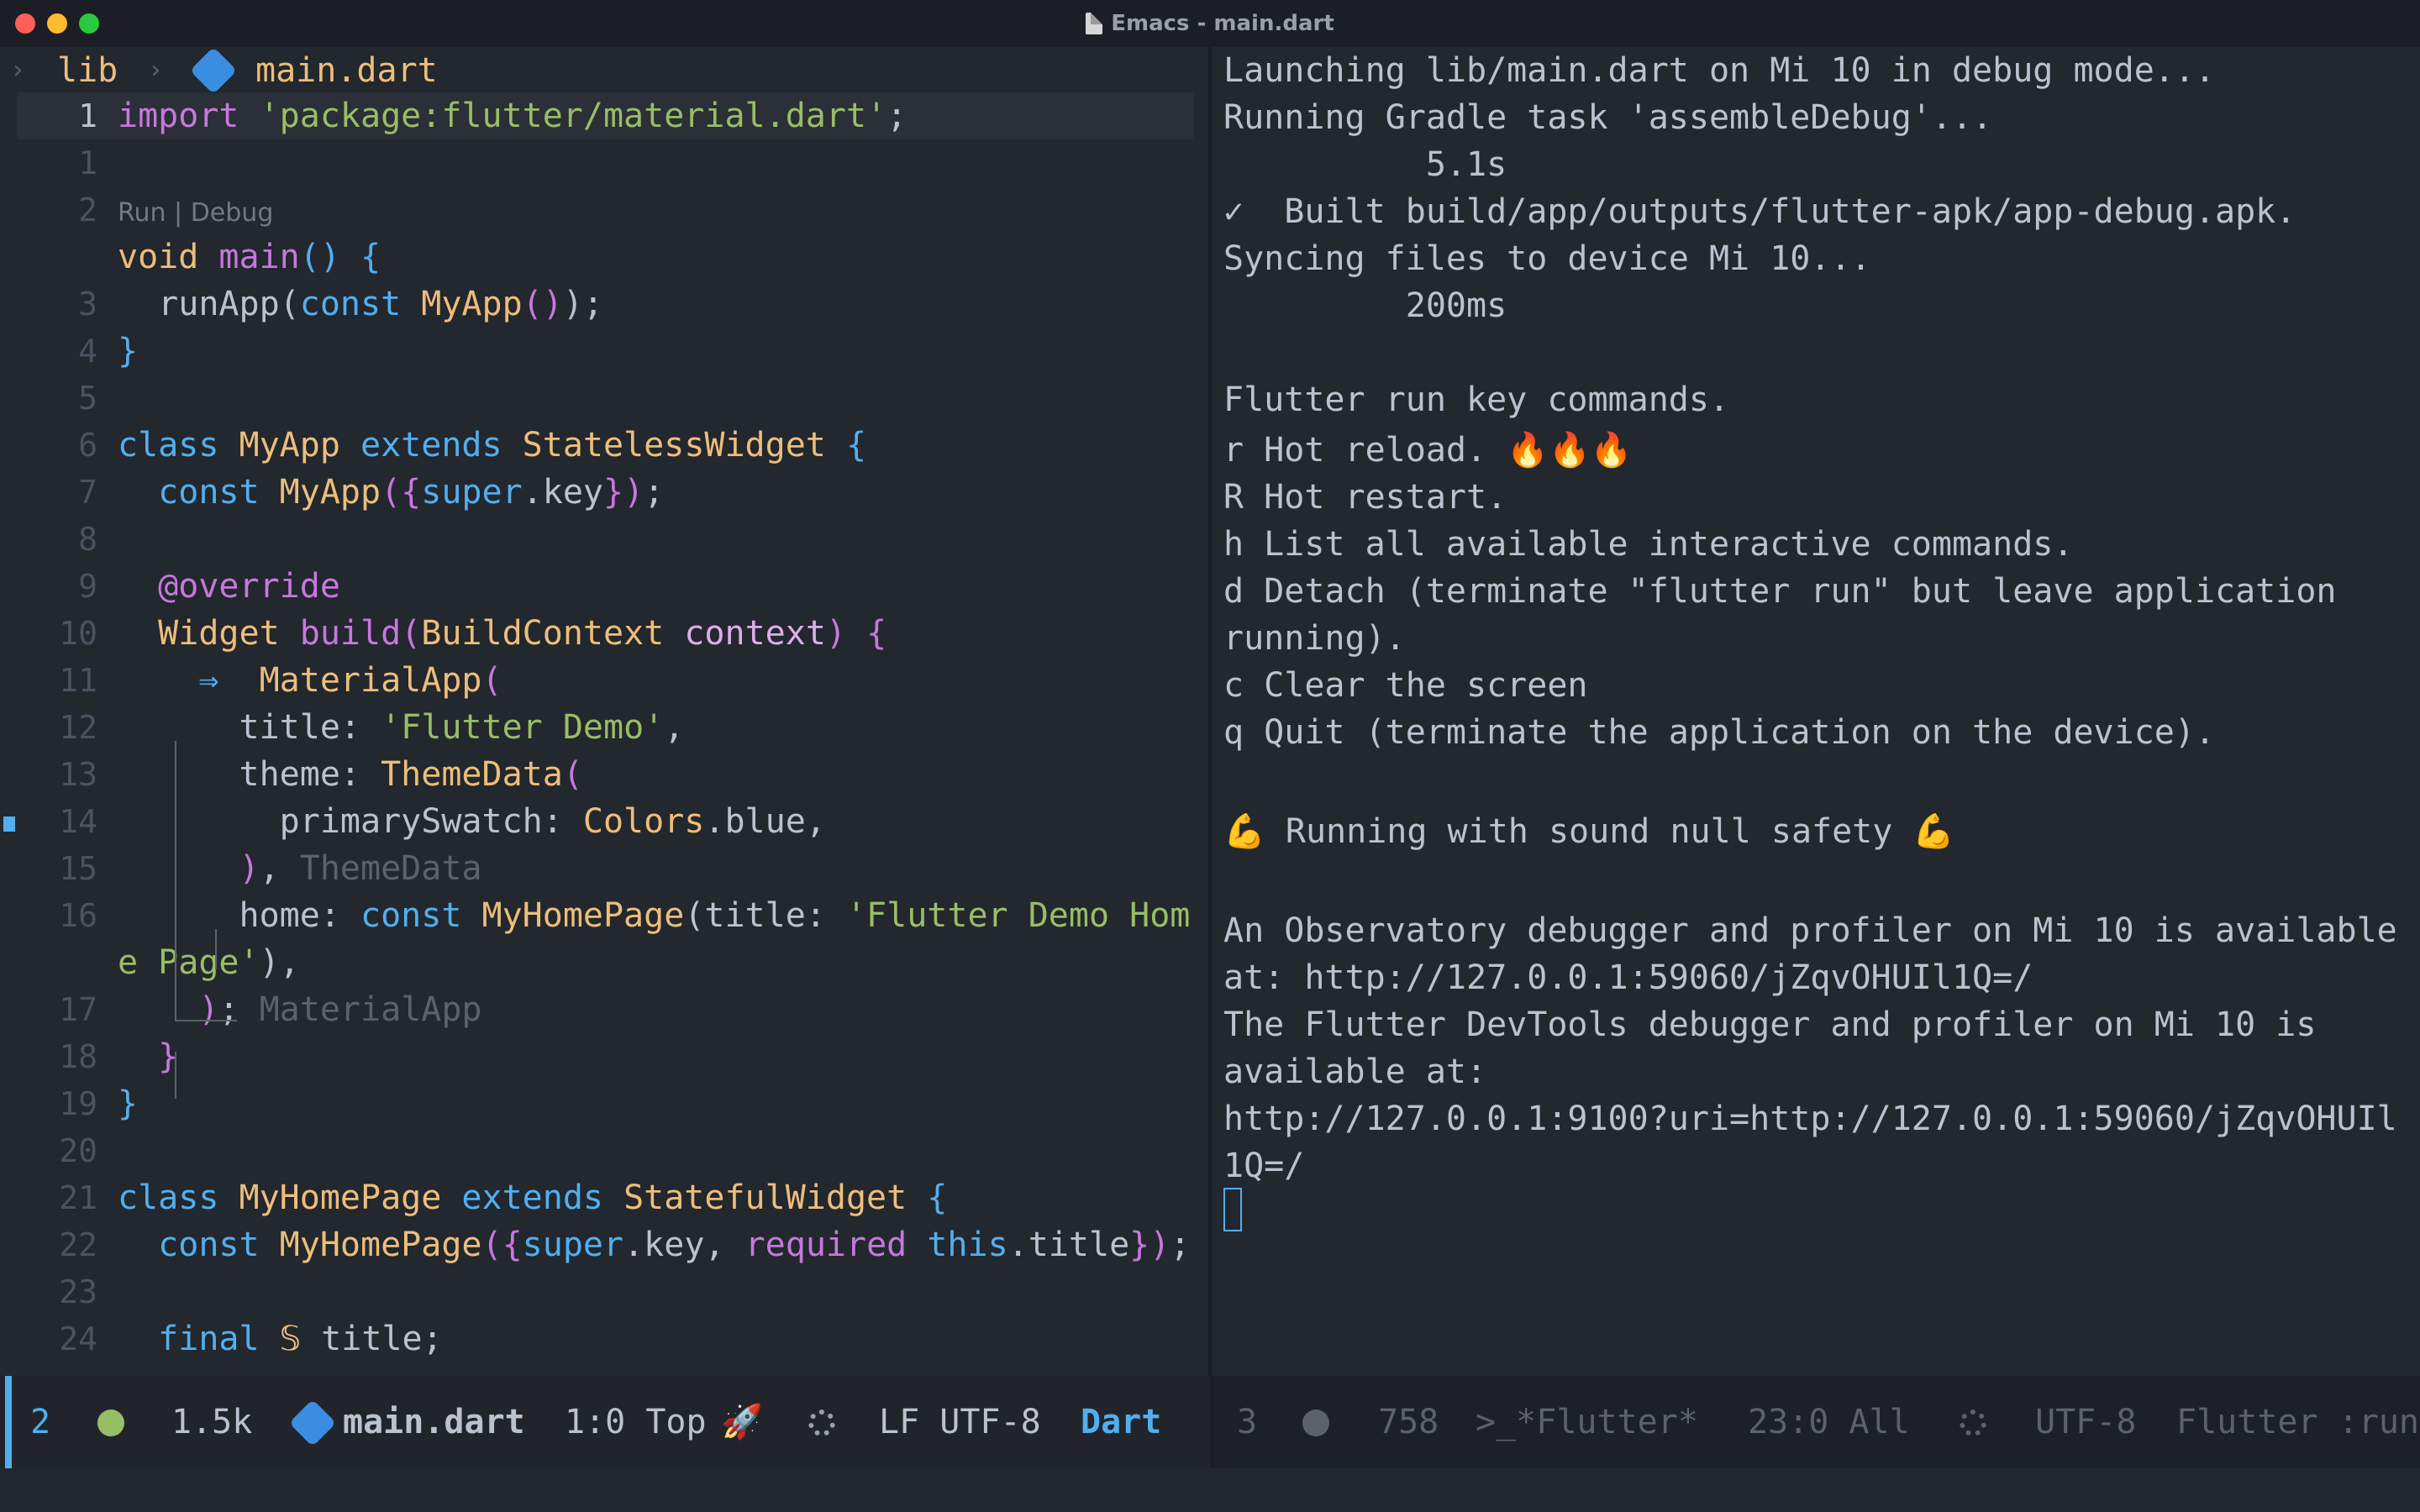 The image size is (2420, 1512). What do you see at coordinates (239, 915) in the screenshot?
I see `code-token: home:` at bounding box center [239, 915].